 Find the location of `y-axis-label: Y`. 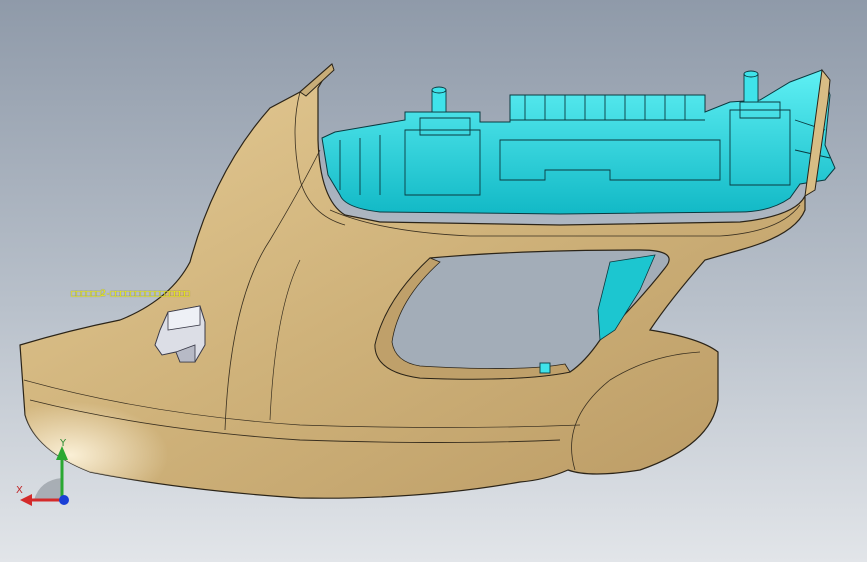

y-axis-label: Y is located at coordinates (63, 443).